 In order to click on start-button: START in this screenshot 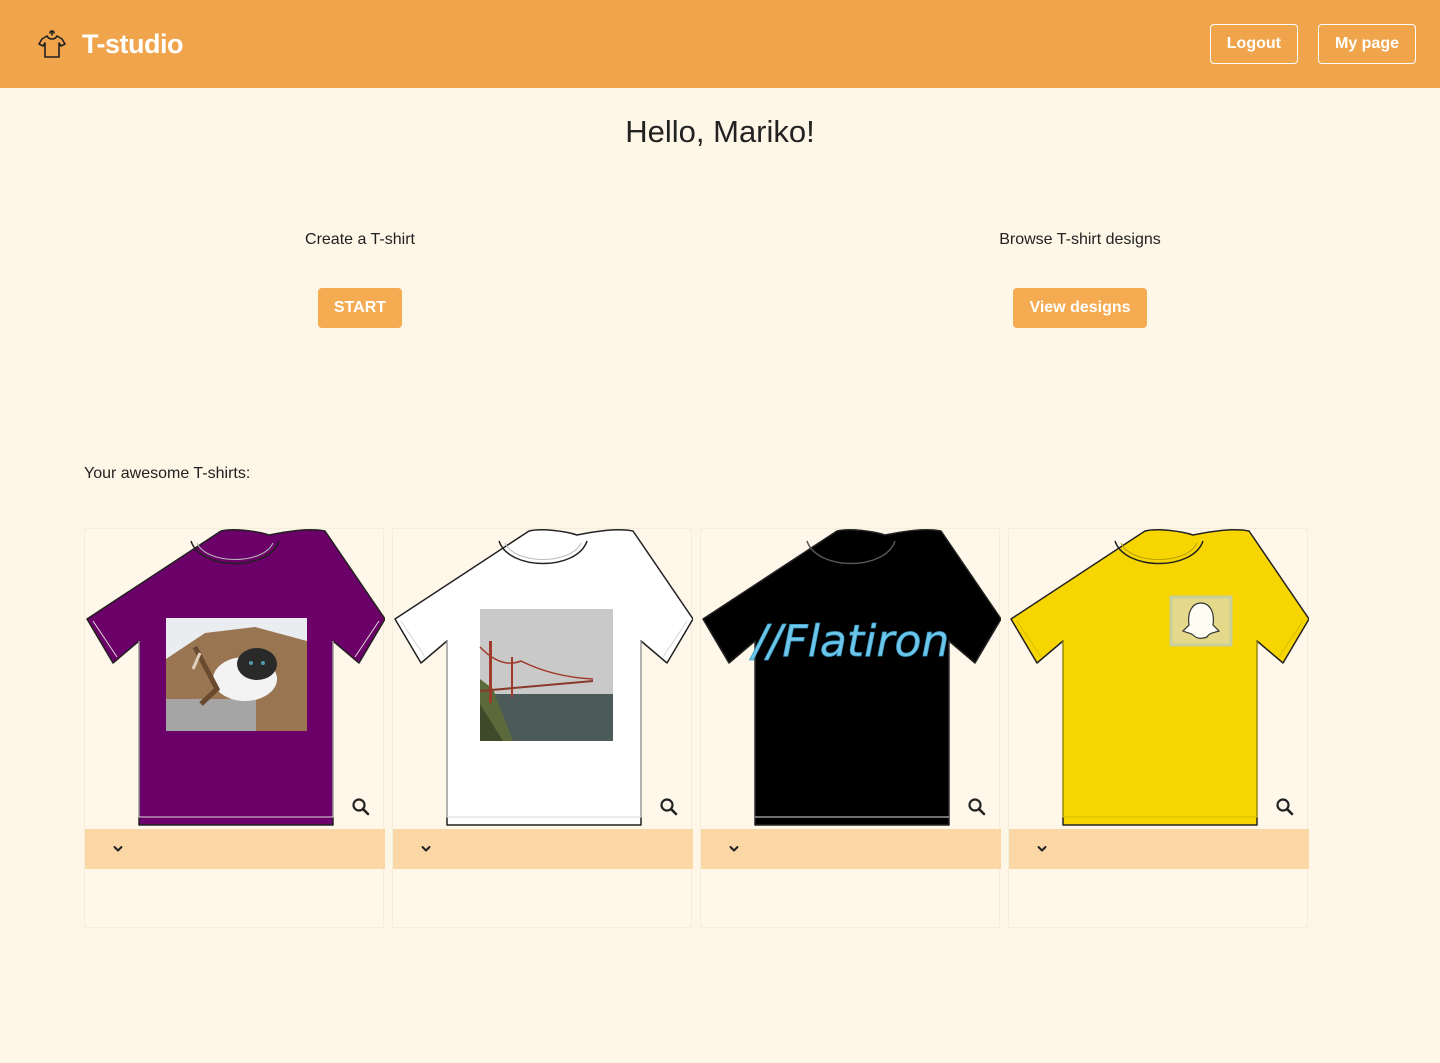, I will do `click(360, 308)`.